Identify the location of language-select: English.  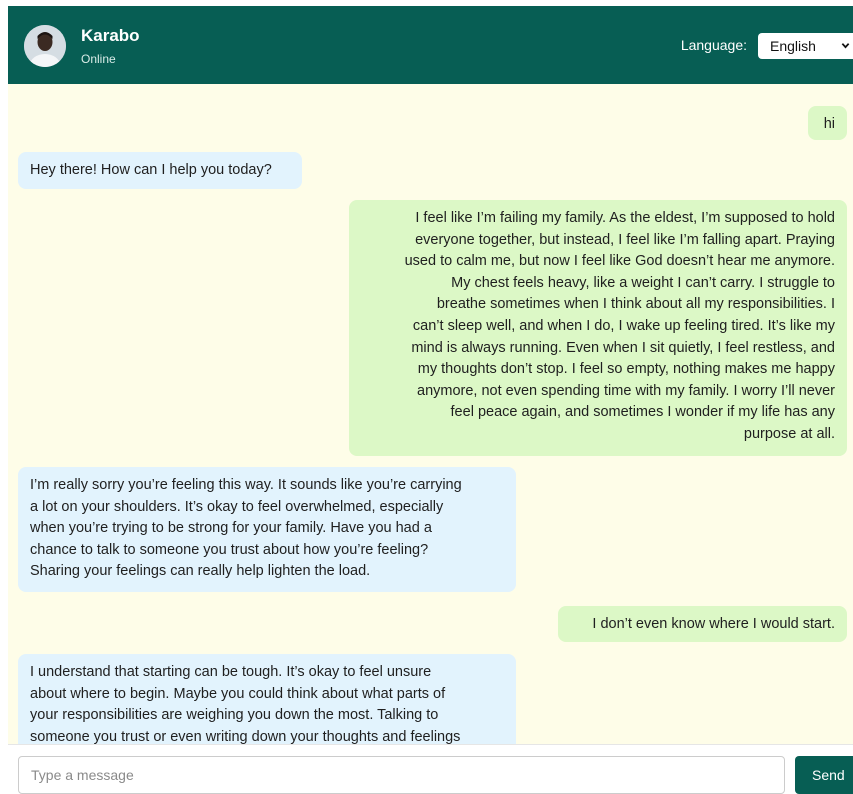
(805, 46).